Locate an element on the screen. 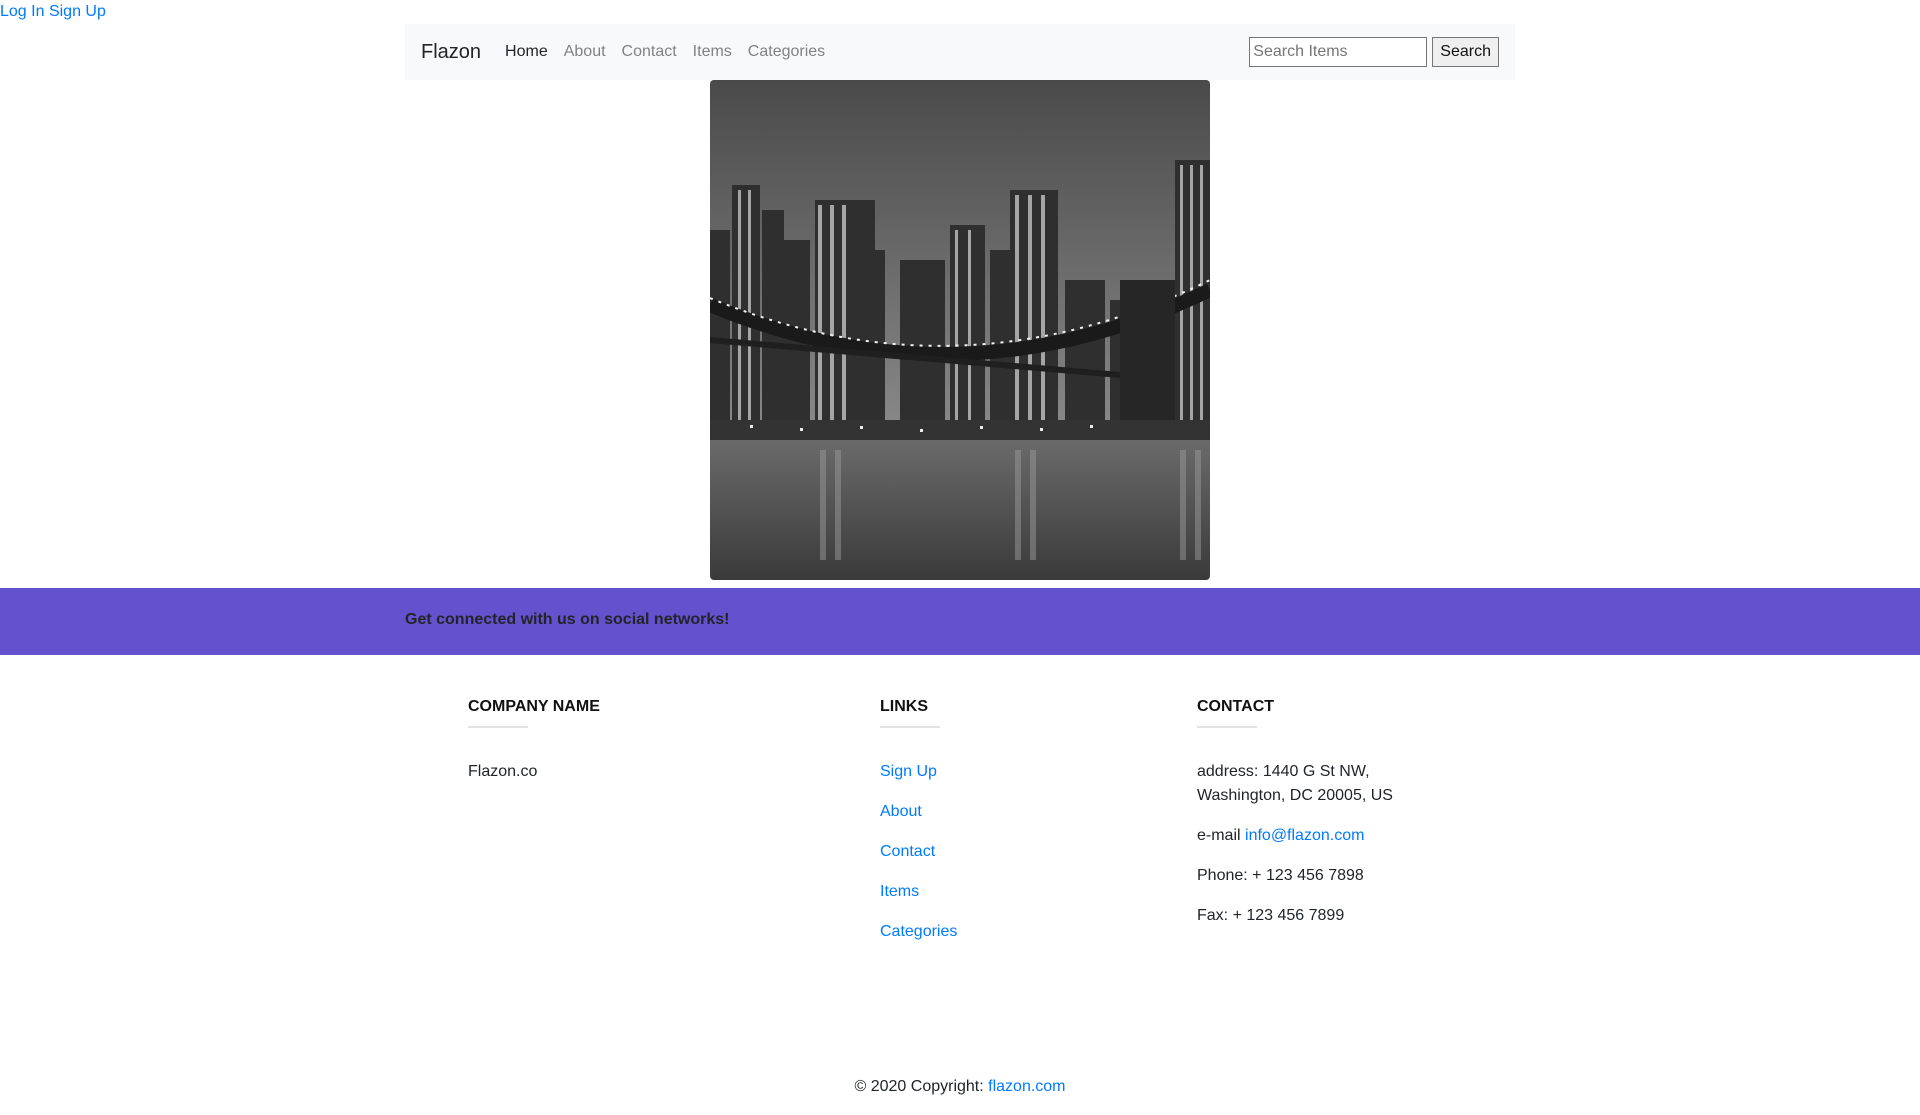 The width and height of the screenshot is (1920, 1115). address-line-1: address: 1440 G St NW, is located at coordinates (1283, 771).